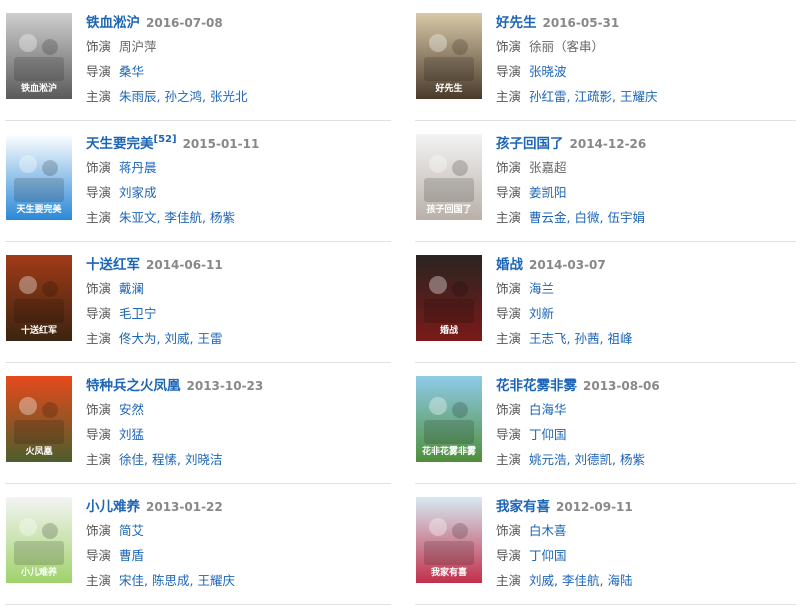 The image size is (803, 608). I want to click on director-link: 刘猛, so click(131, 434).